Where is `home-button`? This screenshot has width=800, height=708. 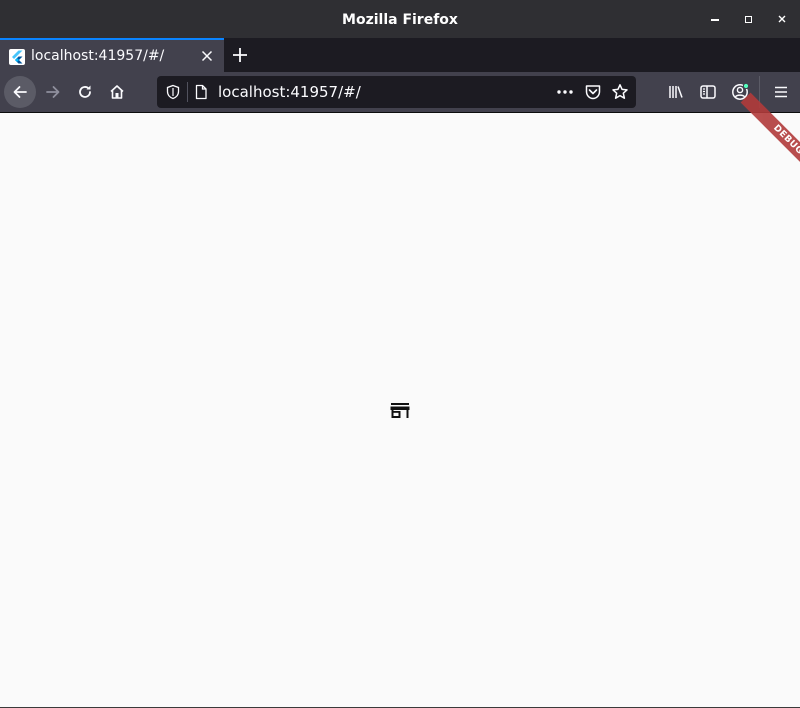
home-button is located at coordinates (117, 92).